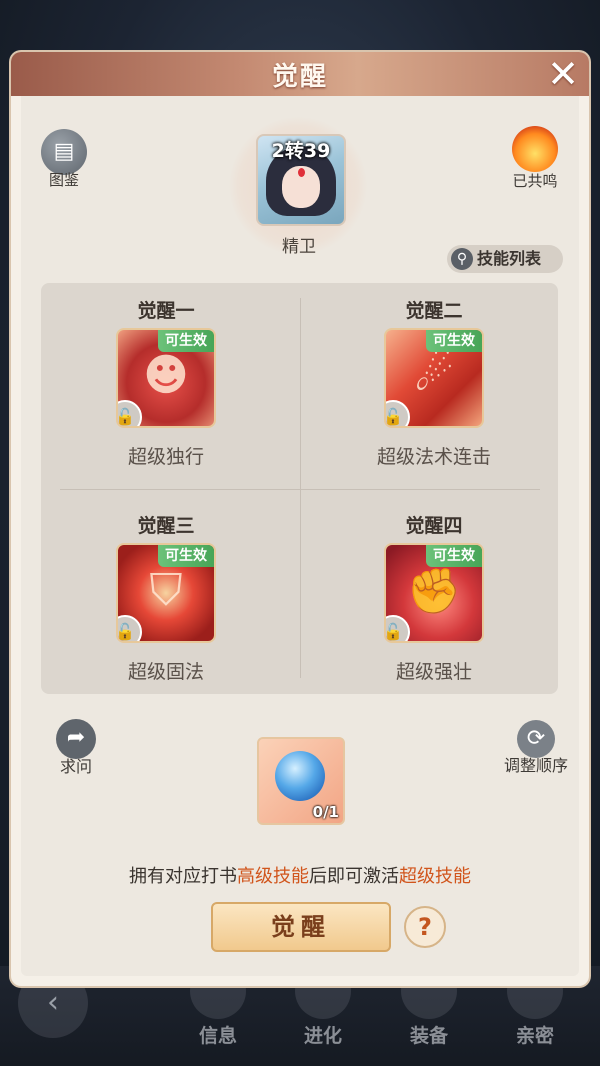 The width and height of the screenshot is (600, 1066). Describe the element at coordinates (299, 77) in the screenshot. I see `dialog-title: 觉醒` at that location.